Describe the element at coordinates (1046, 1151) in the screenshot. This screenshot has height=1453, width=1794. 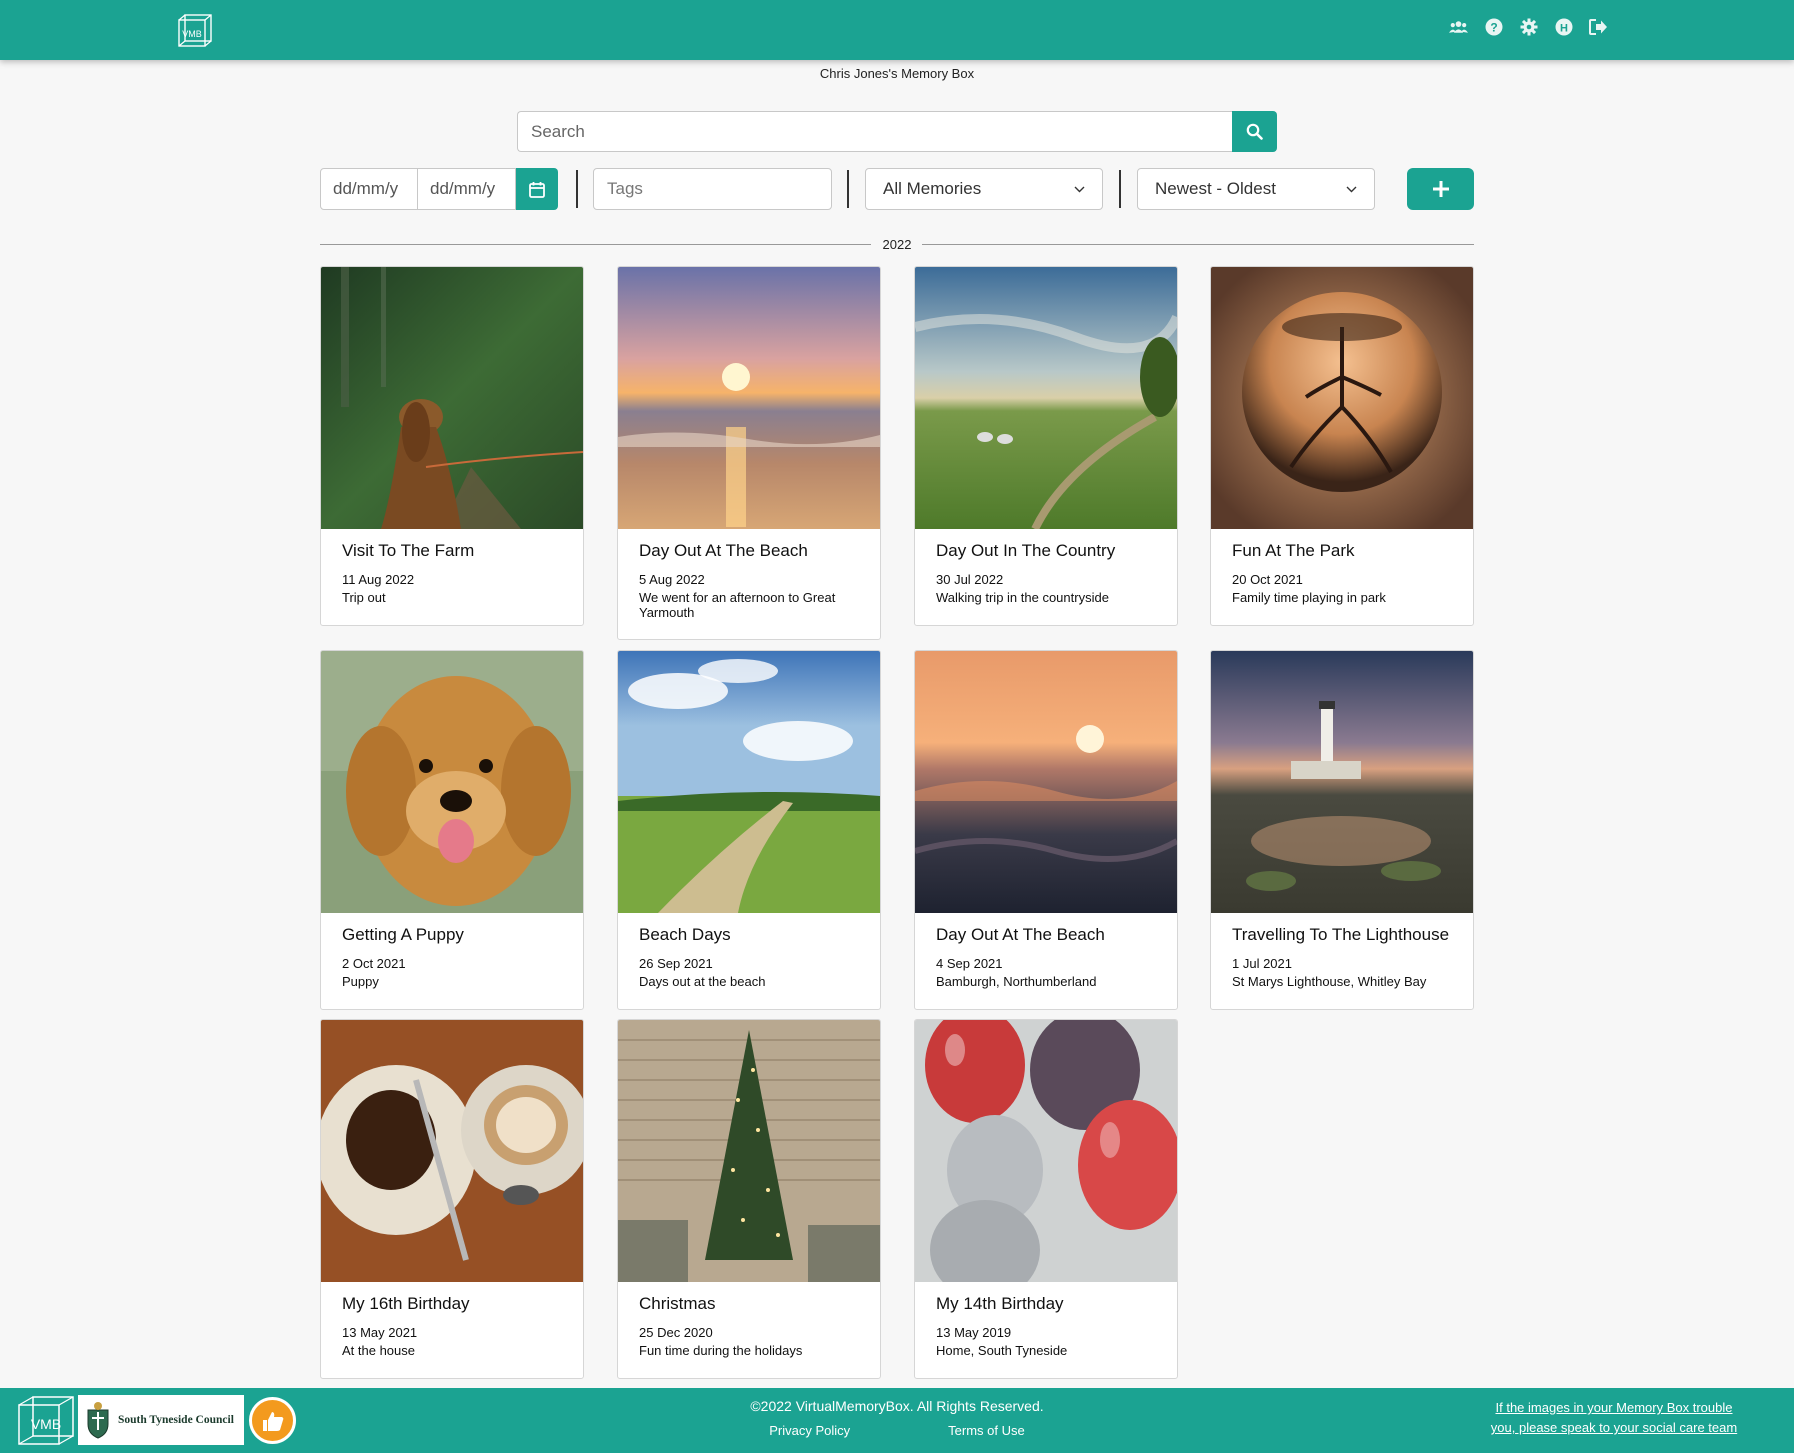
I see `memory-image-balloons` at that location.